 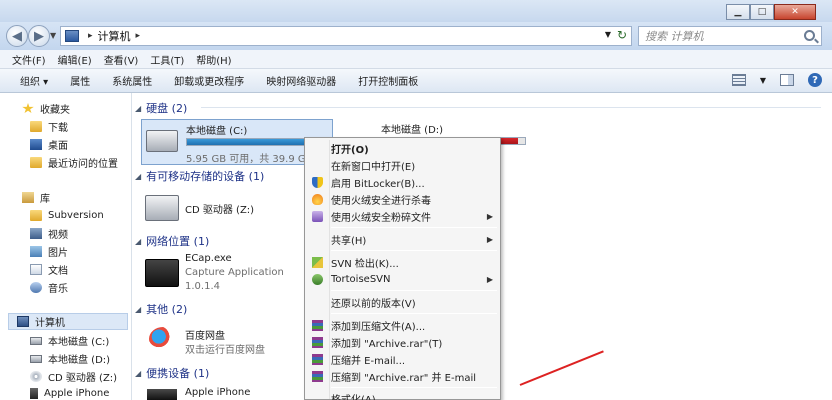 What do you see at coordinates (403, 216) in the screenshot?
I see `menu-item-shred: 使用火绒安全粉碎文件 ▶` at bounding box center [403, 216].